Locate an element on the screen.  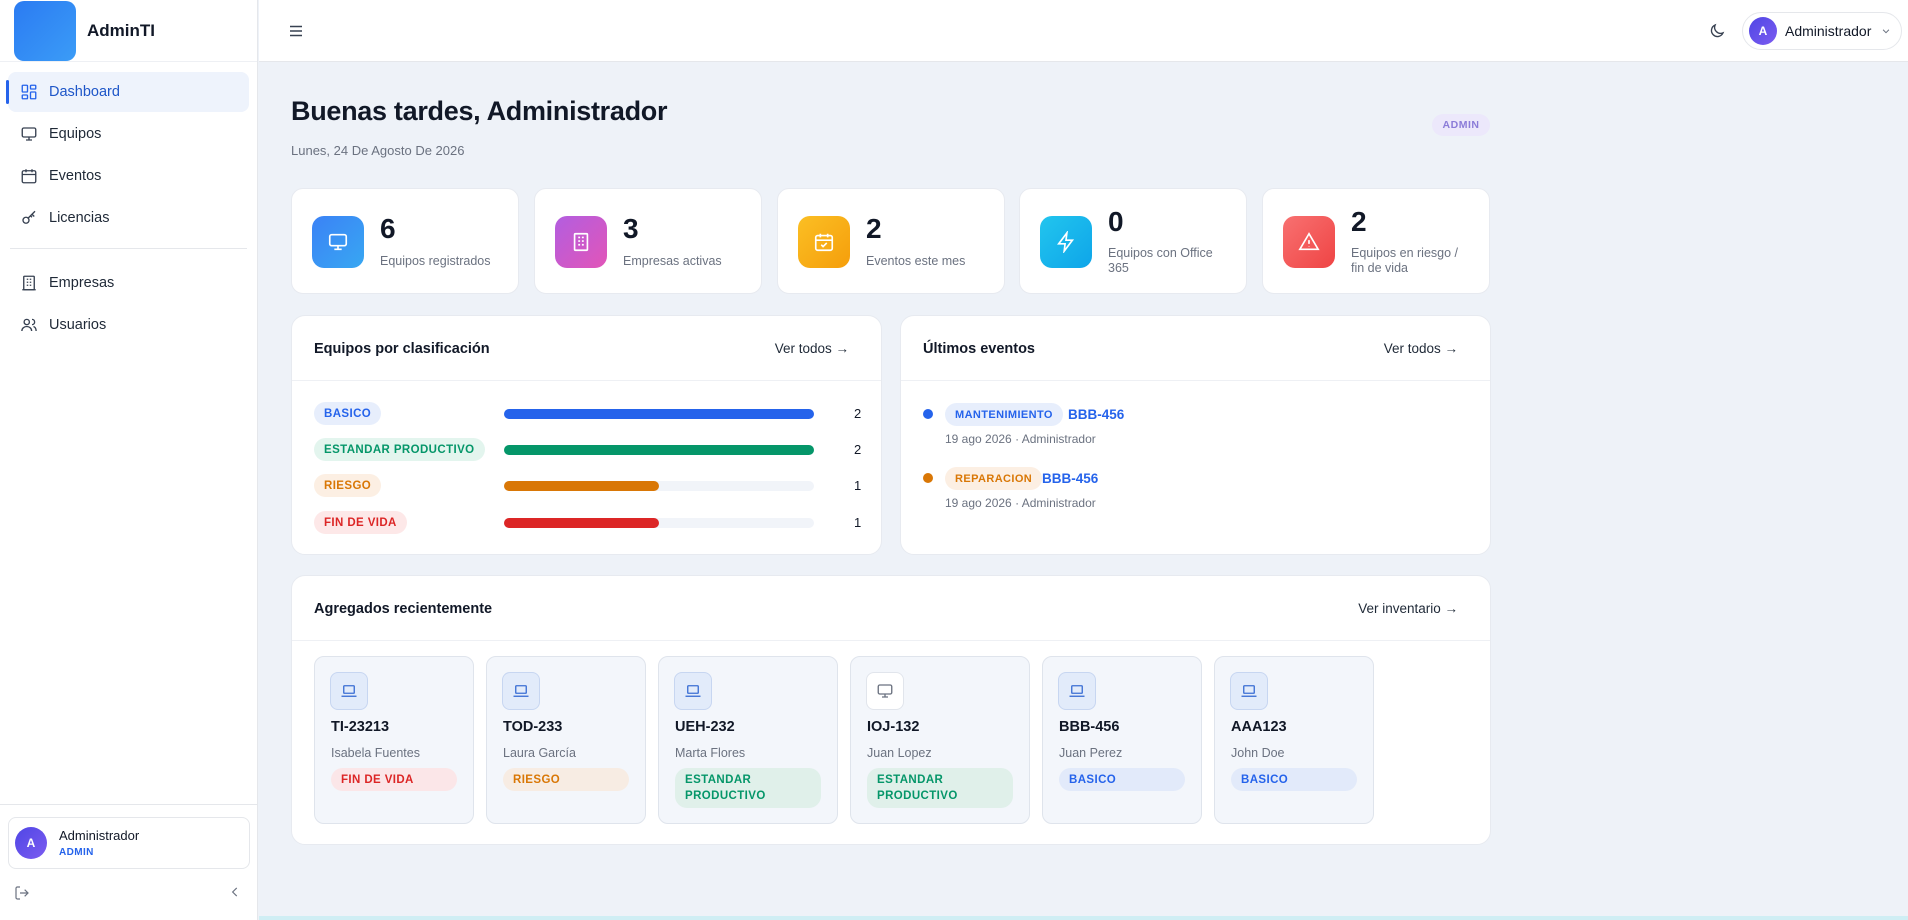
equipment-owner: Laura García is located at coordinates (539, 753).